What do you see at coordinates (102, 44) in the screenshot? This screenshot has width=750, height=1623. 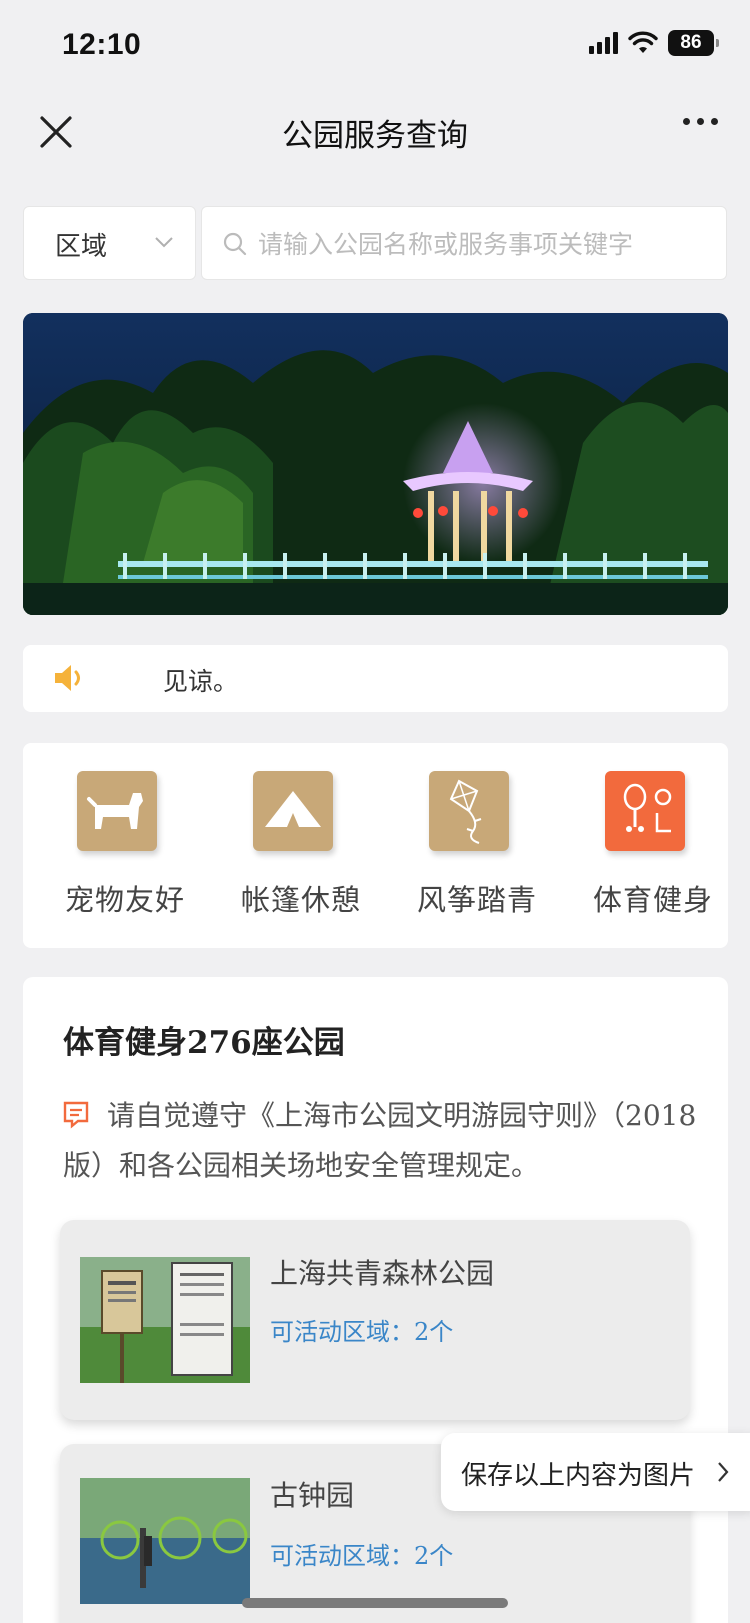 I see `status-time: 12:10` at bounding box center [102, 44].